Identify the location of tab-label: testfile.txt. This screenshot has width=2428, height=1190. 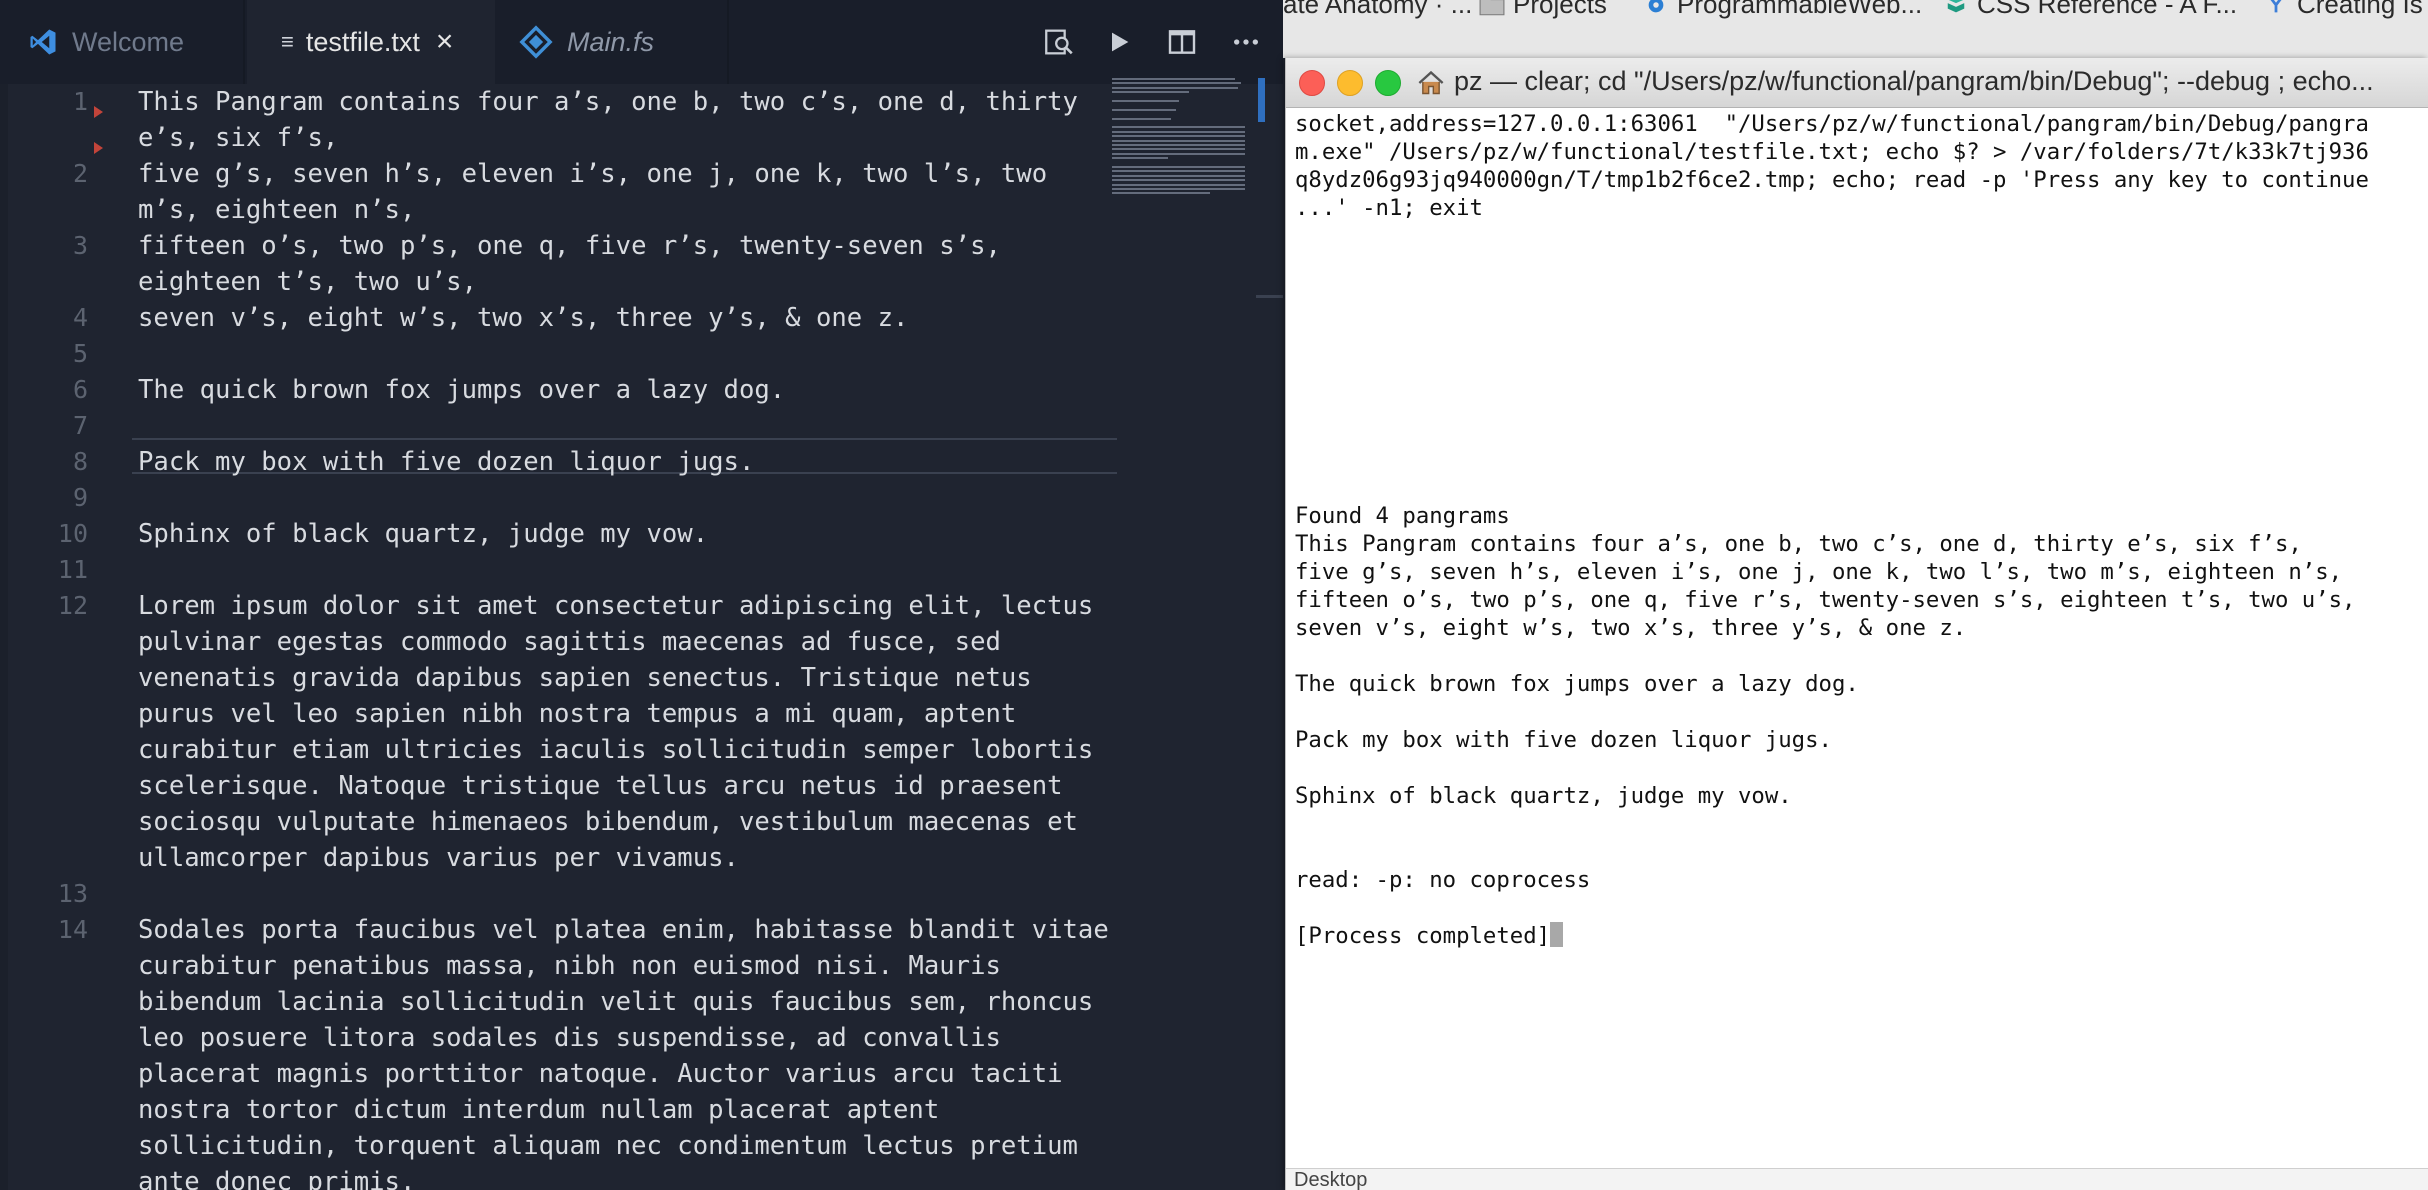
(362, 41).